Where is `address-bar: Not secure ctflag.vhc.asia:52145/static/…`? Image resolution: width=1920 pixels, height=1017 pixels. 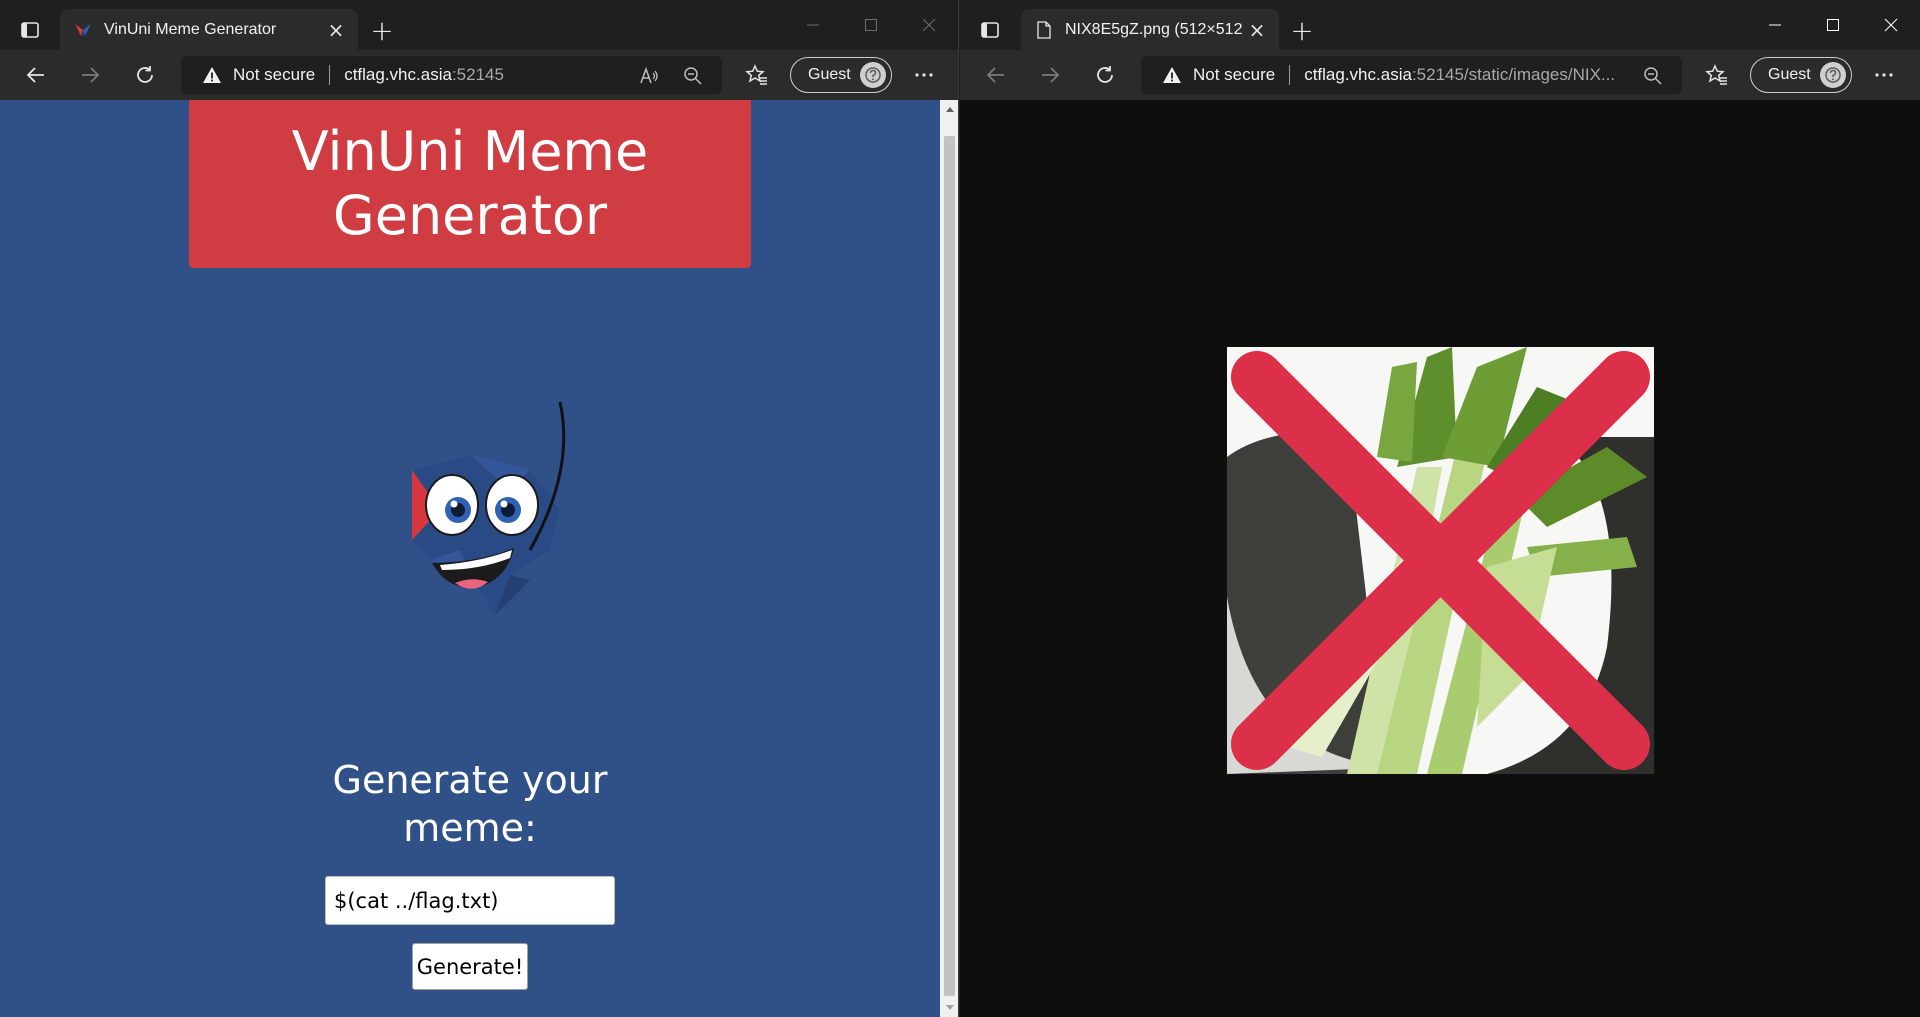
address-bar: Not secure ctflag.vhc.asia:52145/static/… is located at coordinates (1411, 75).